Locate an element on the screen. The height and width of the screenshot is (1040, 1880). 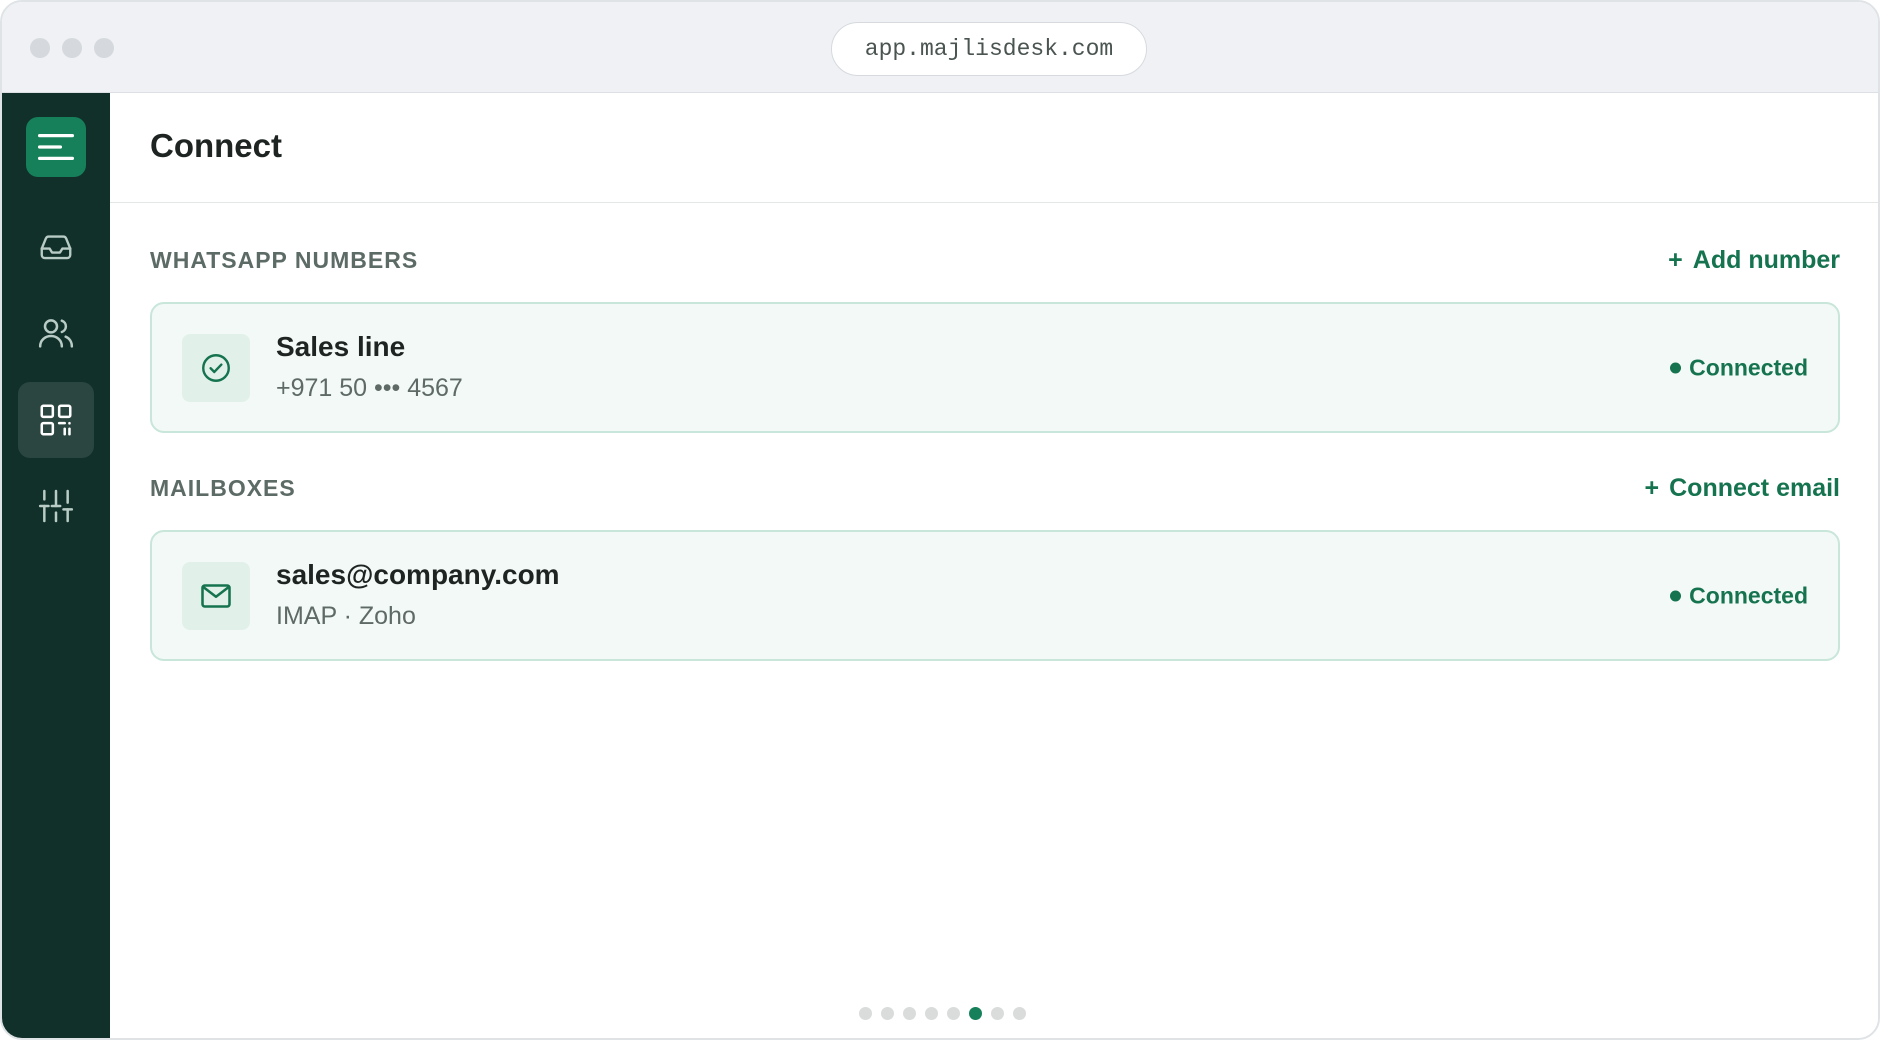
sidebar-item-contacts is located at coordinates (56, 333).